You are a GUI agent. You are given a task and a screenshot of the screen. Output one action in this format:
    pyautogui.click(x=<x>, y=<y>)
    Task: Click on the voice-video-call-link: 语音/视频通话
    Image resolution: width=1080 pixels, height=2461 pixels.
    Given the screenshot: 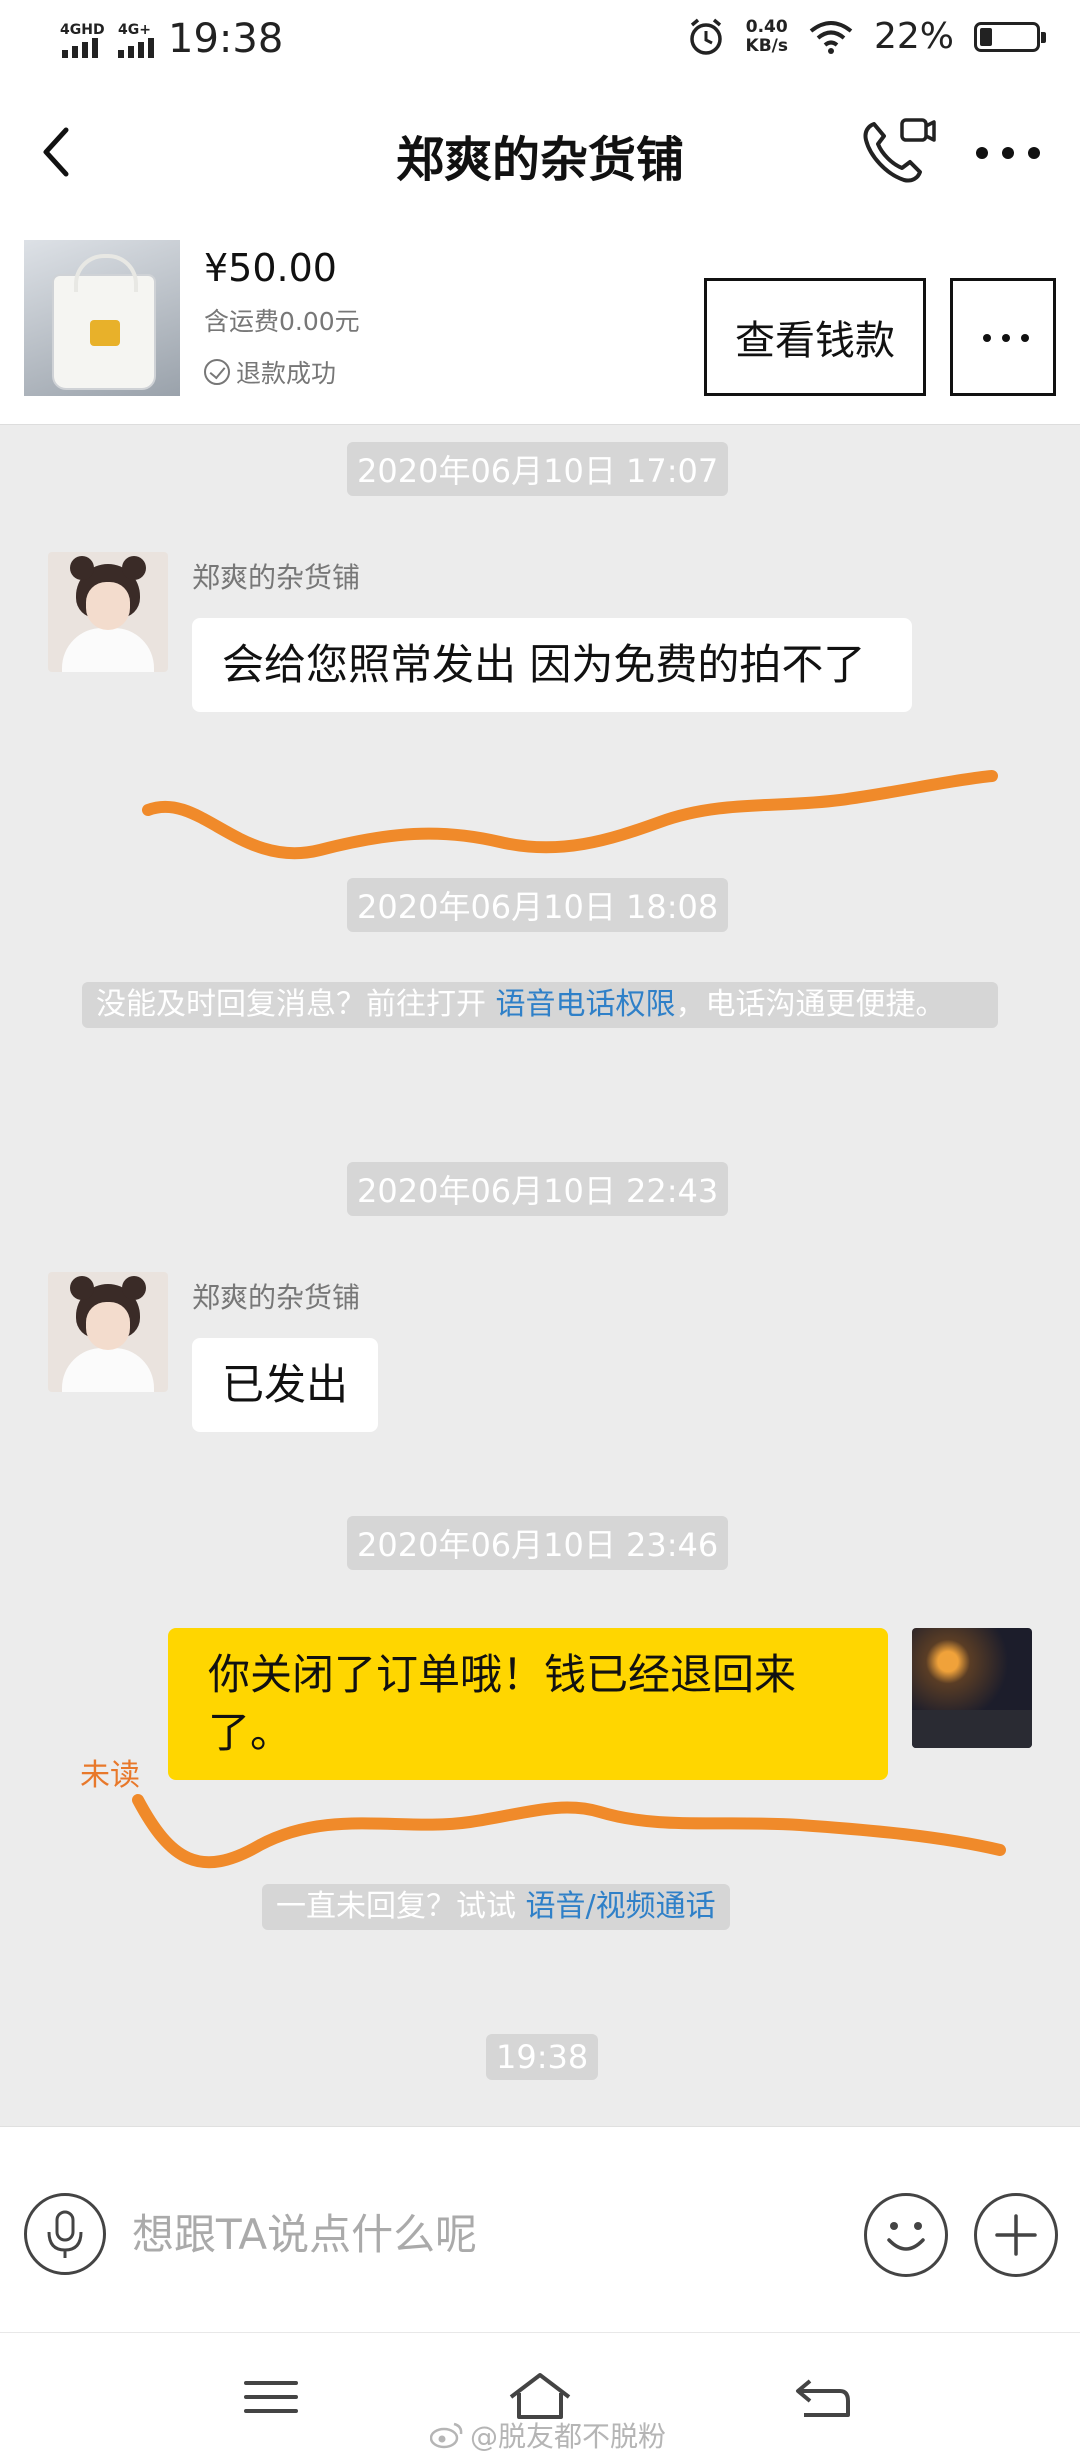 What is the action you would take?
    pyautogui.click(x=621, y=1906)
    